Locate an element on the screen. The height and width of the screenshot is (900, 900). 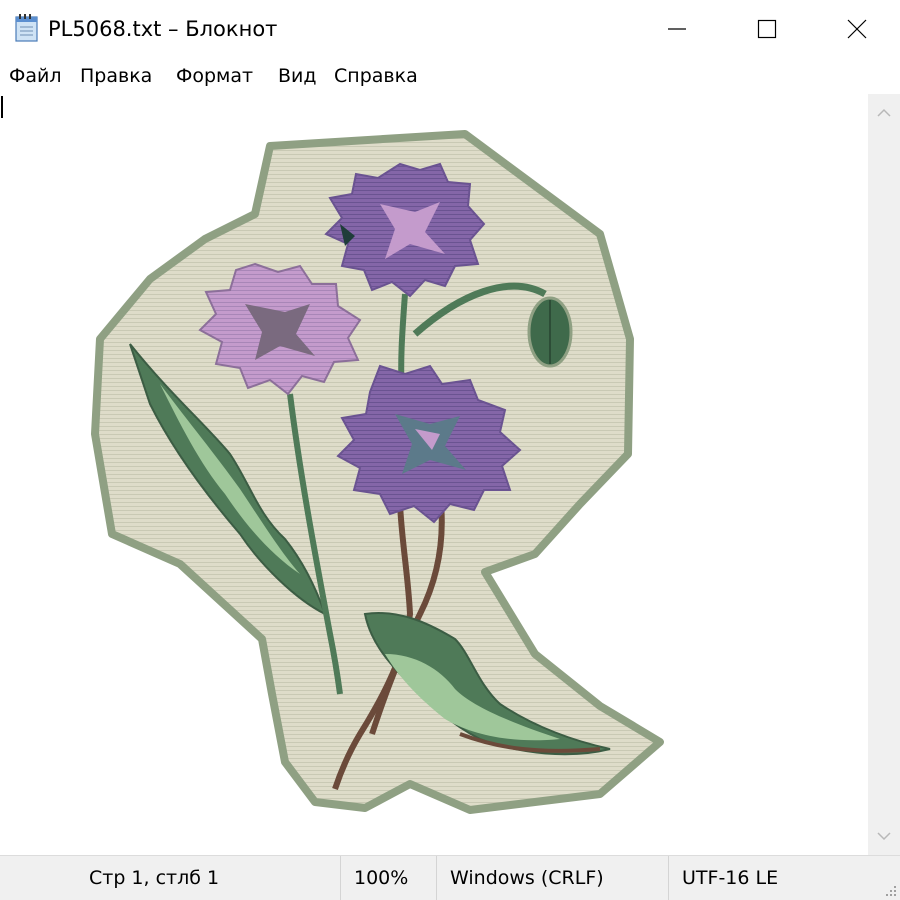
scroll-up-button is located at coordinates (884, 113).